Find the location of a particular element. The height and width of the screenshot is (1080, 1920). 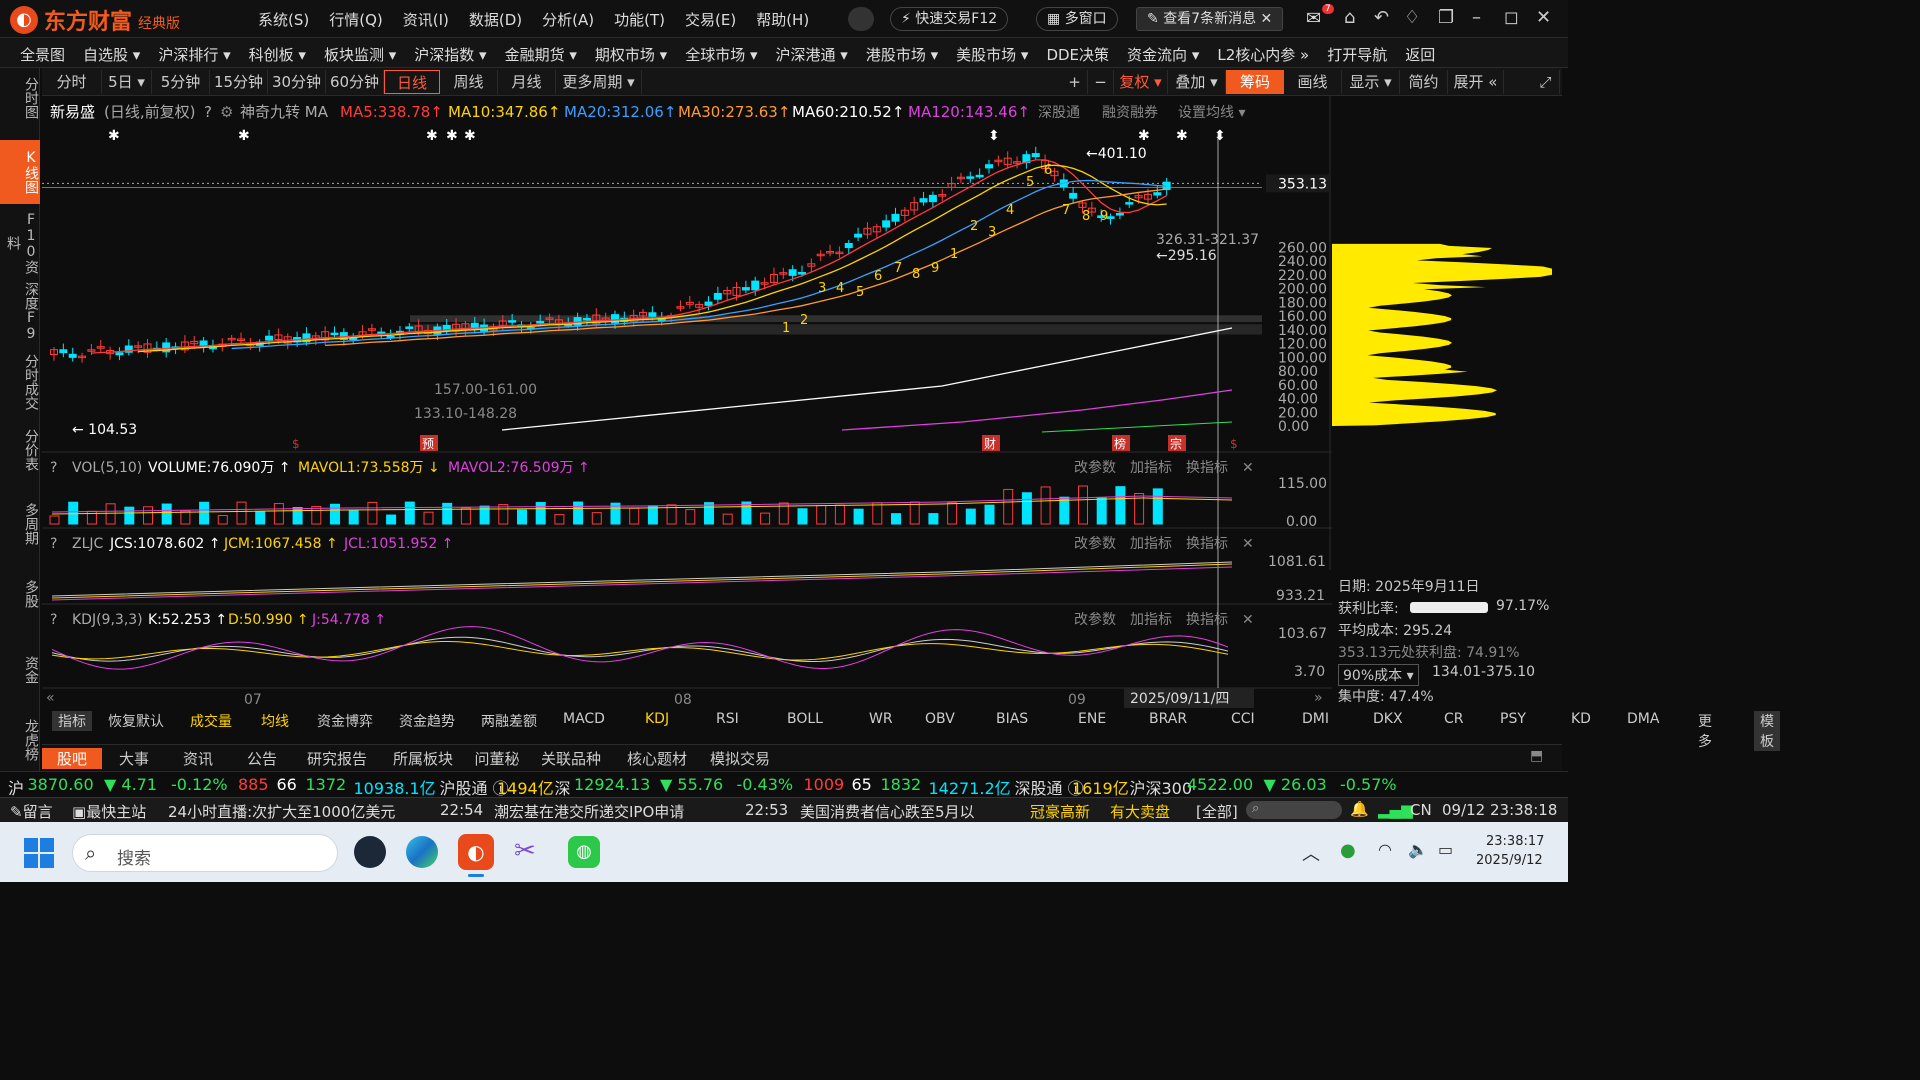

sidebar-tab: 分时图 is located at coordinates (20, 98).